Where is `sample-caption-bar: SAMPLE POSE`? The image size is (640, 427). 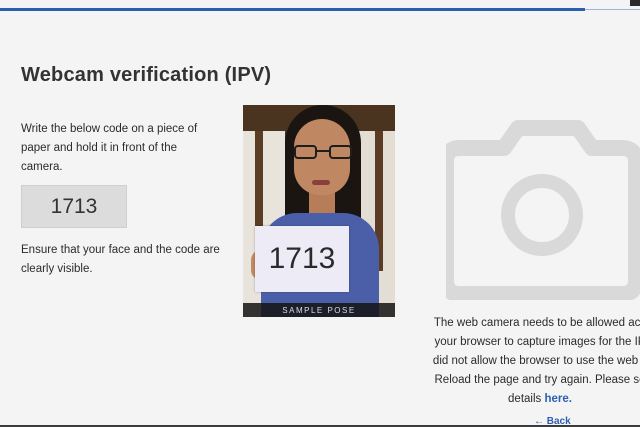 sample-caption-bar: SAMPLE POSE is located at coordinates (319, 310).